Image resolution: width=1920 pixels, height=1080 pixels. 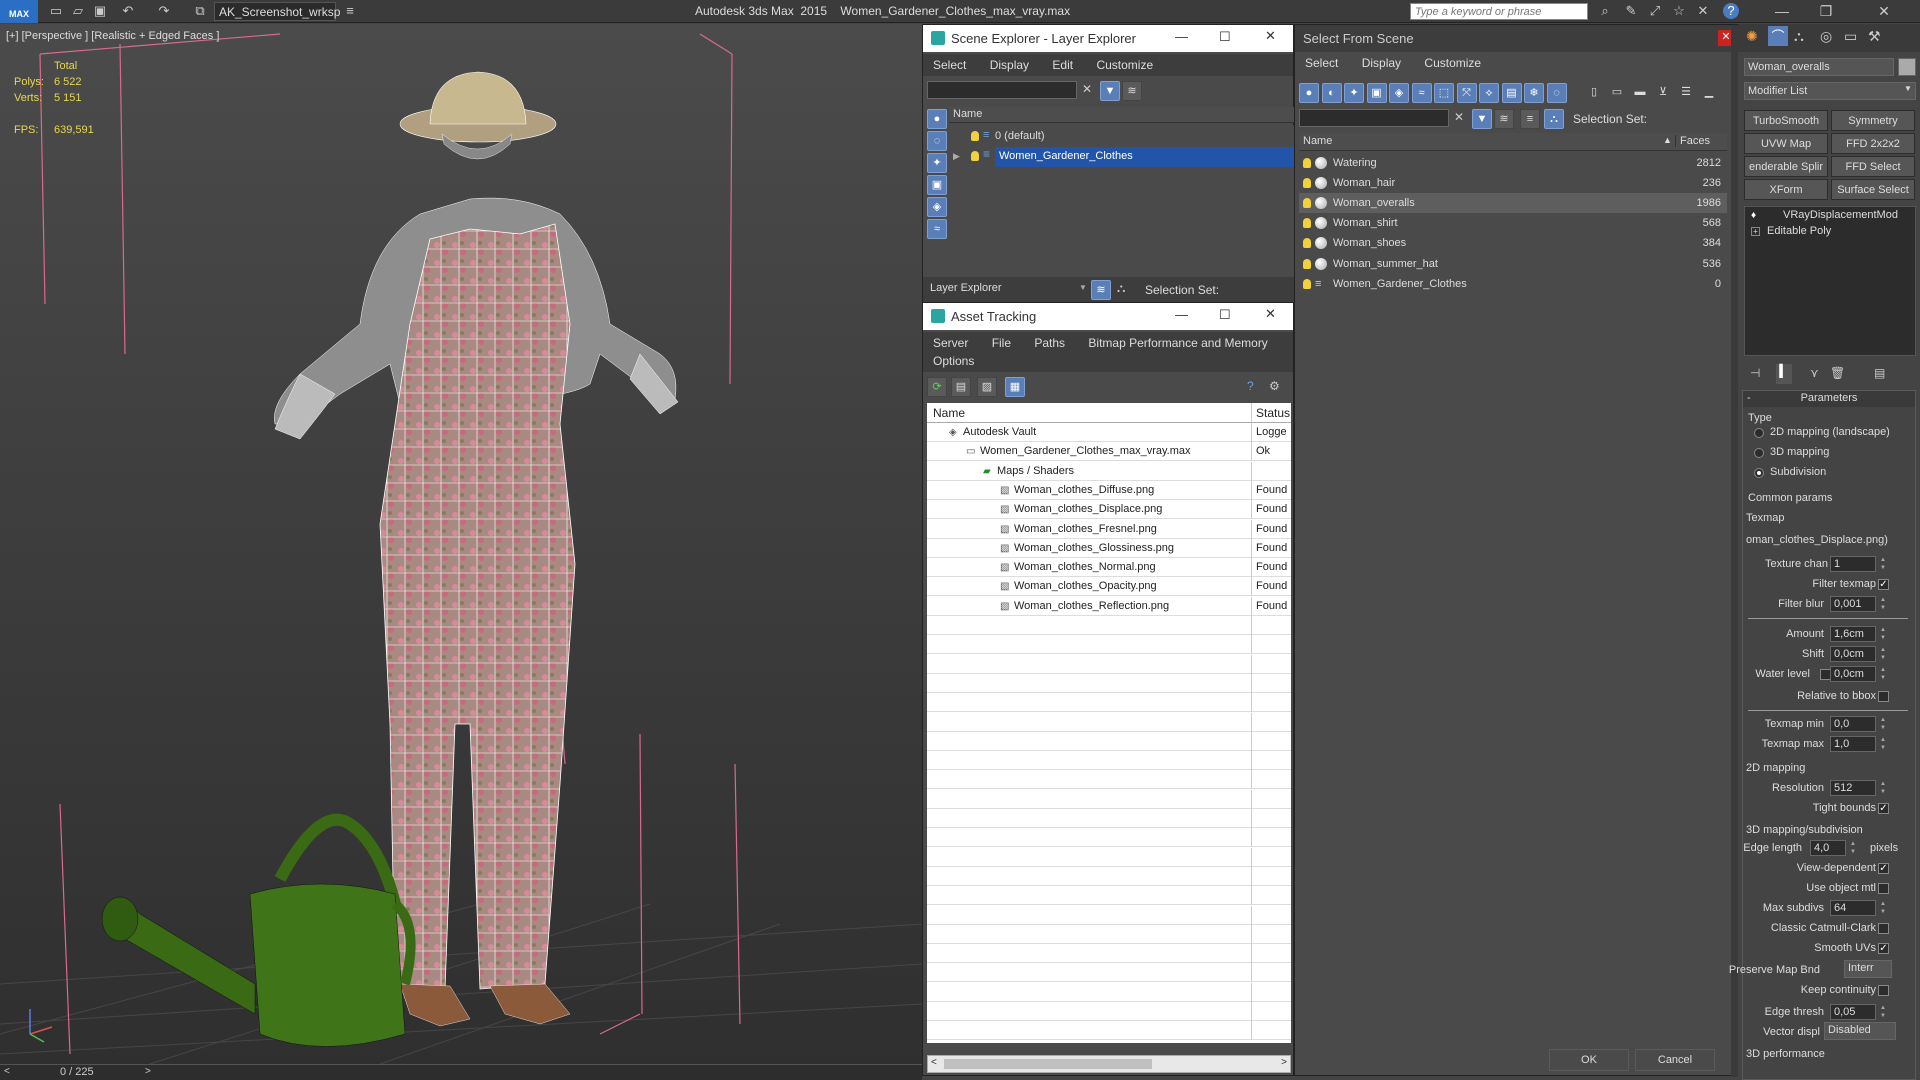 What do you see at coordinates (1819, 67) in the screenshot?
I see `object-name-field: Woman_overalls` at bounding box center [1819, 67].